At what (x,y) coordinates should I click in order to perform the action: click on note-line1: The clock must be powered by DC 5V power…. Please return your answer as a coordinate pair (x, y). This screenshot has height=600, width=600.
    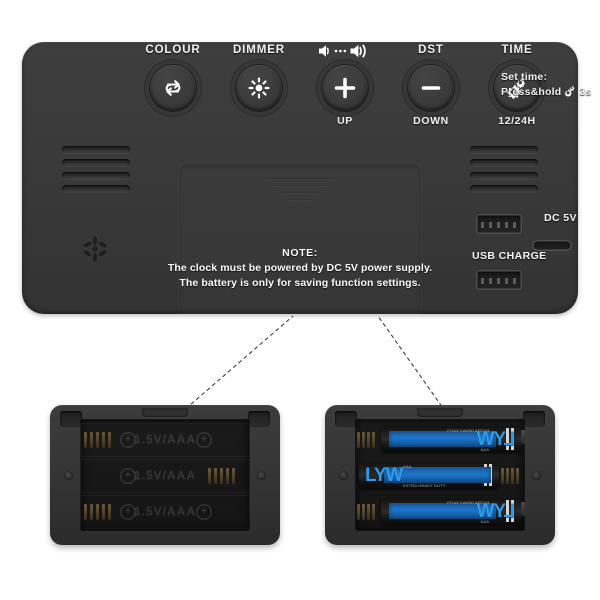
    Looking at the image, I should click on (300, 268).